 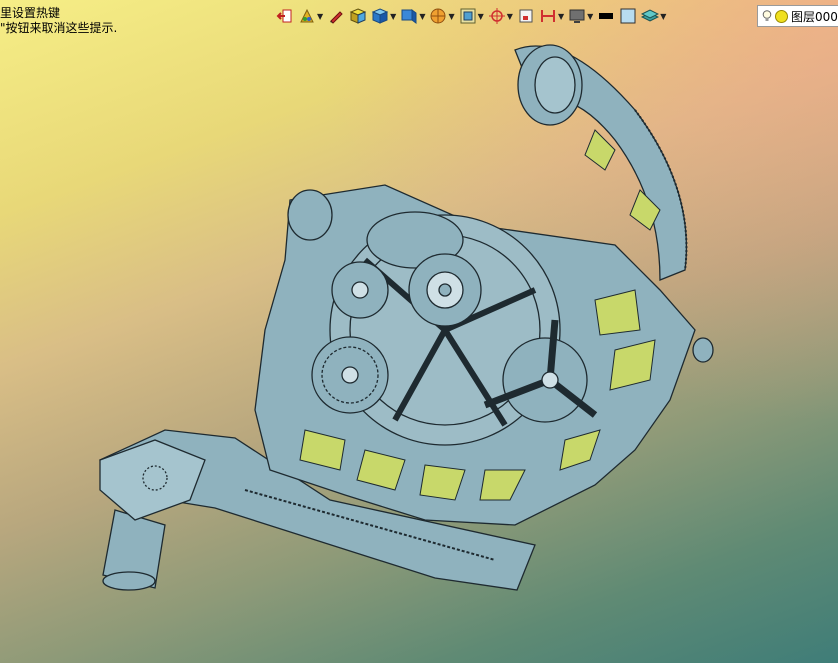 I want to click on toolbar-button-sphere: ▼, so click(x=442, y=16).